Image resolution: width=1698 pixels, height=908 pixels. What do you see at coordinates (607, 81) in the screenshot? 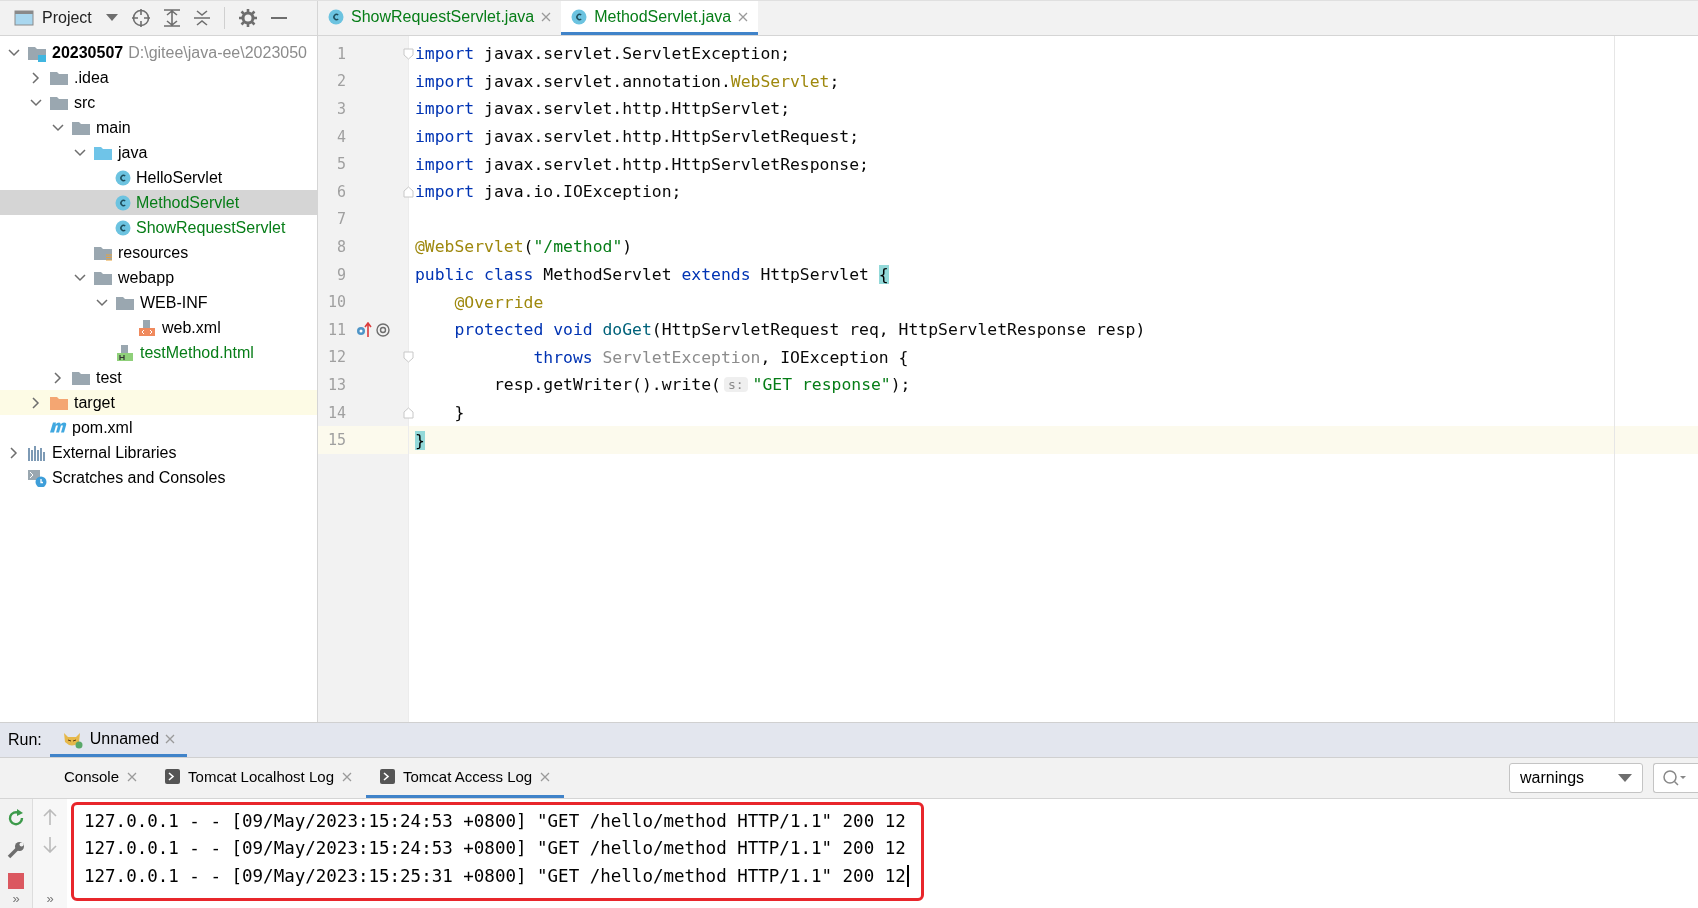
I see `code-text: javax.servlet.annotation.` at bounding box center [607, 81].